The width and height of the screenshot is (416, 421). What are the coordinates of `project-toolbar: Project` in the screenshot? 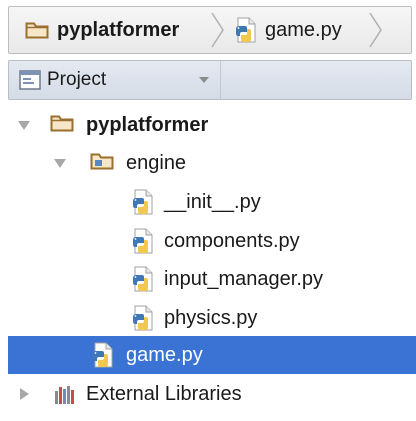 It's located at (210, 80).